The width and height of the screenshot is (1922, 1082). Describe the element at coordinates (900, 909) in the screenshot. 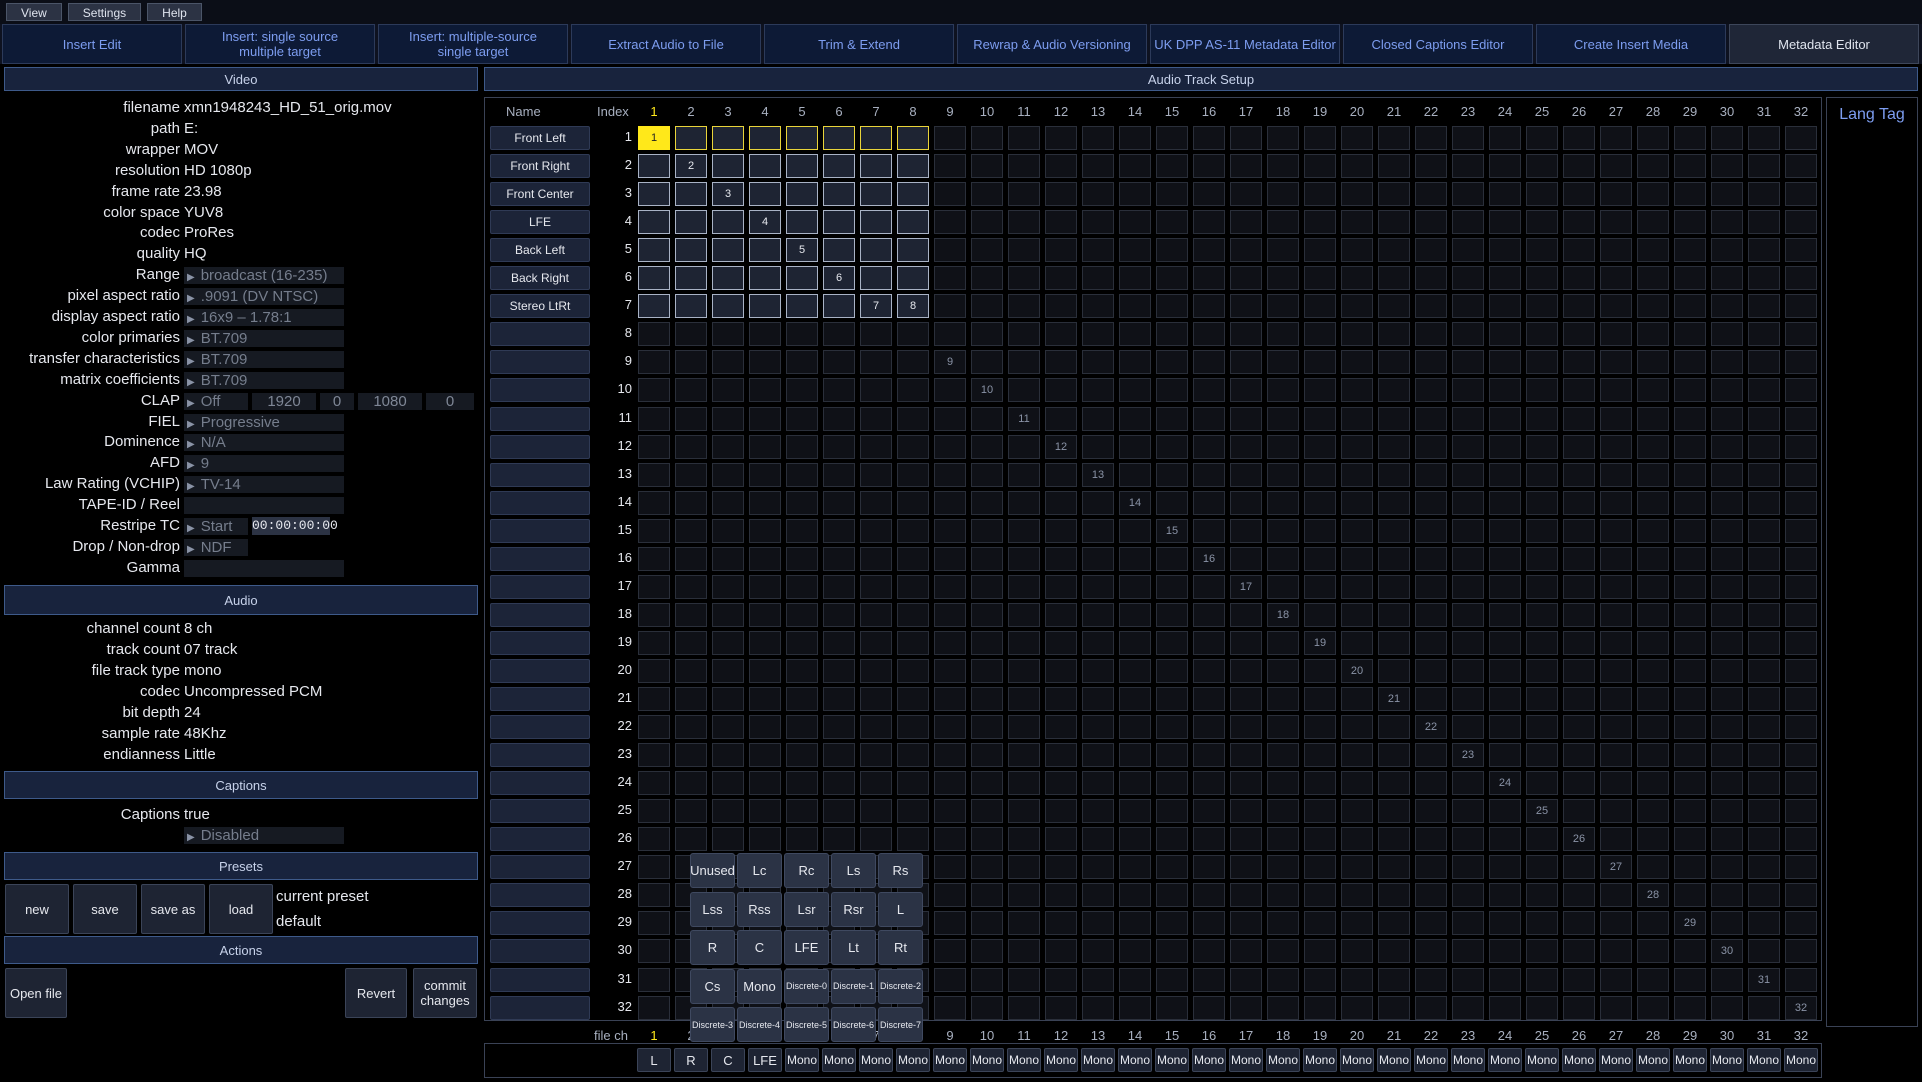

I see `channel-role-palette-button: L` at that location.